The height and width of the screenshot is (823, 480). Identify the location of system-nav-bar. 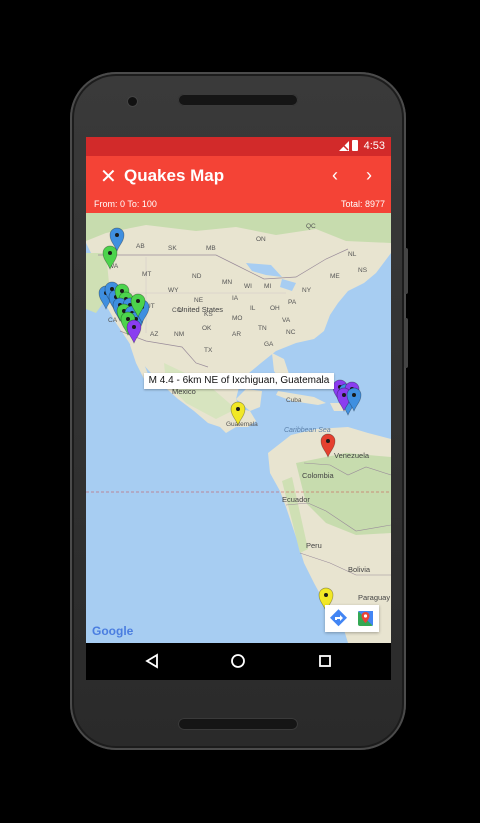
(238, 661).